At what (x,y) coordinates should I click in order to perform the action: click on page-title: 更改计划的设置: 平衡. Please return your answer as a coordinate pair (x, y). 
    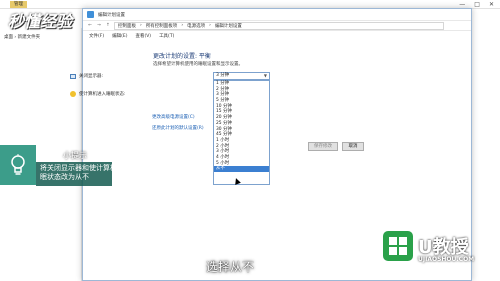
    Looking at the image, I should click on (182, 56).